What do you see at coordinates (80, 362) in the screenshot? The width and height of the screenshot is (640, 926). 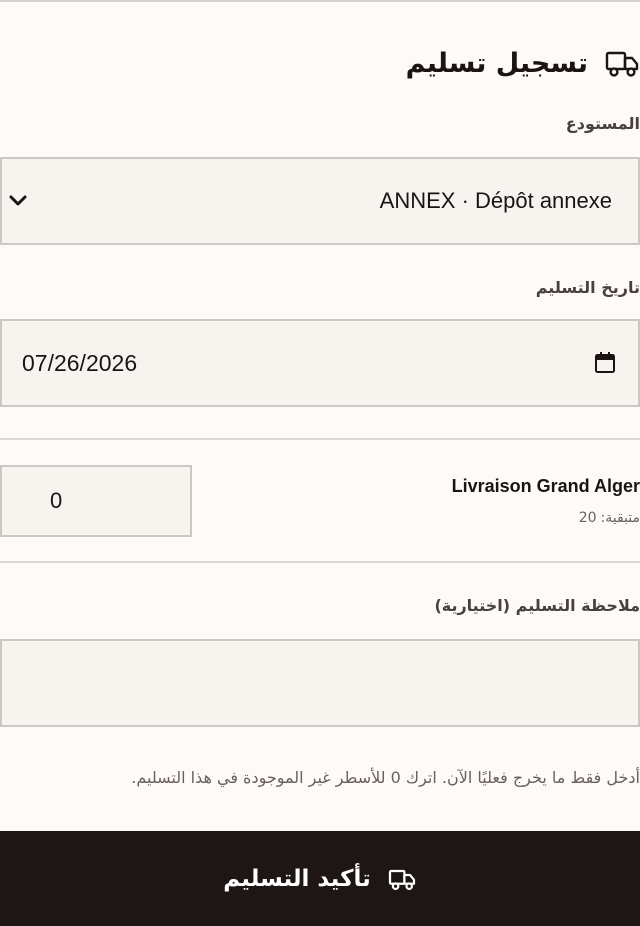 I see `delivery-date-value: 07/26/2026` at bounding box center [80, 362].